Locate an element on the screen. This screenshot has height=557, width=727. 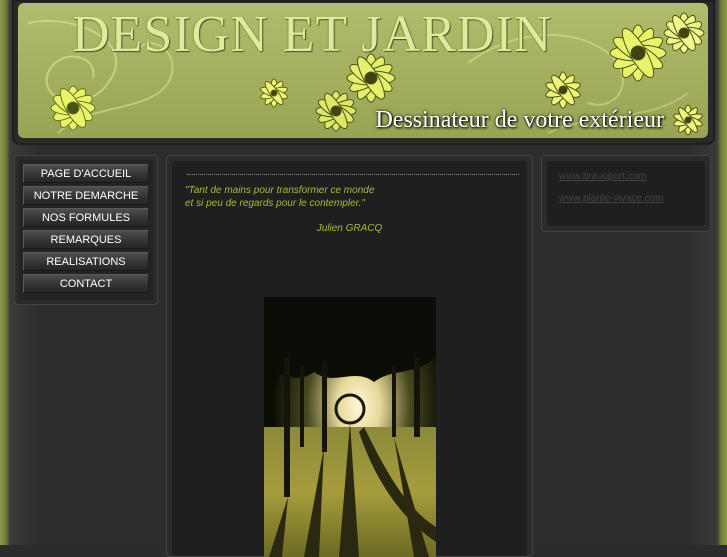
nav-item-contact: CONTACT is located at coordinates (86, 283).